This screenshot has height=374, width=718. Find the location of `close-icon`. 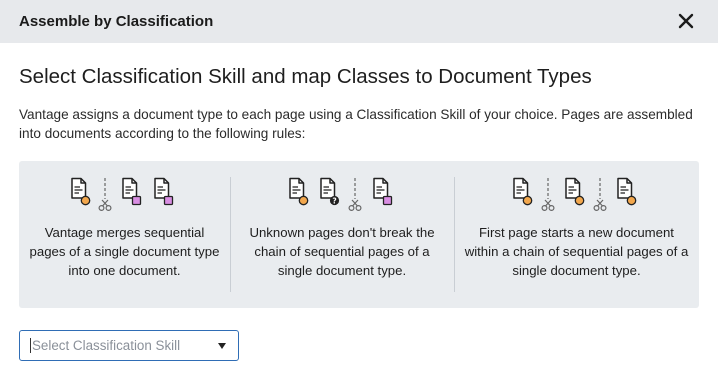

close-icon is located at coordinates (686, 21).